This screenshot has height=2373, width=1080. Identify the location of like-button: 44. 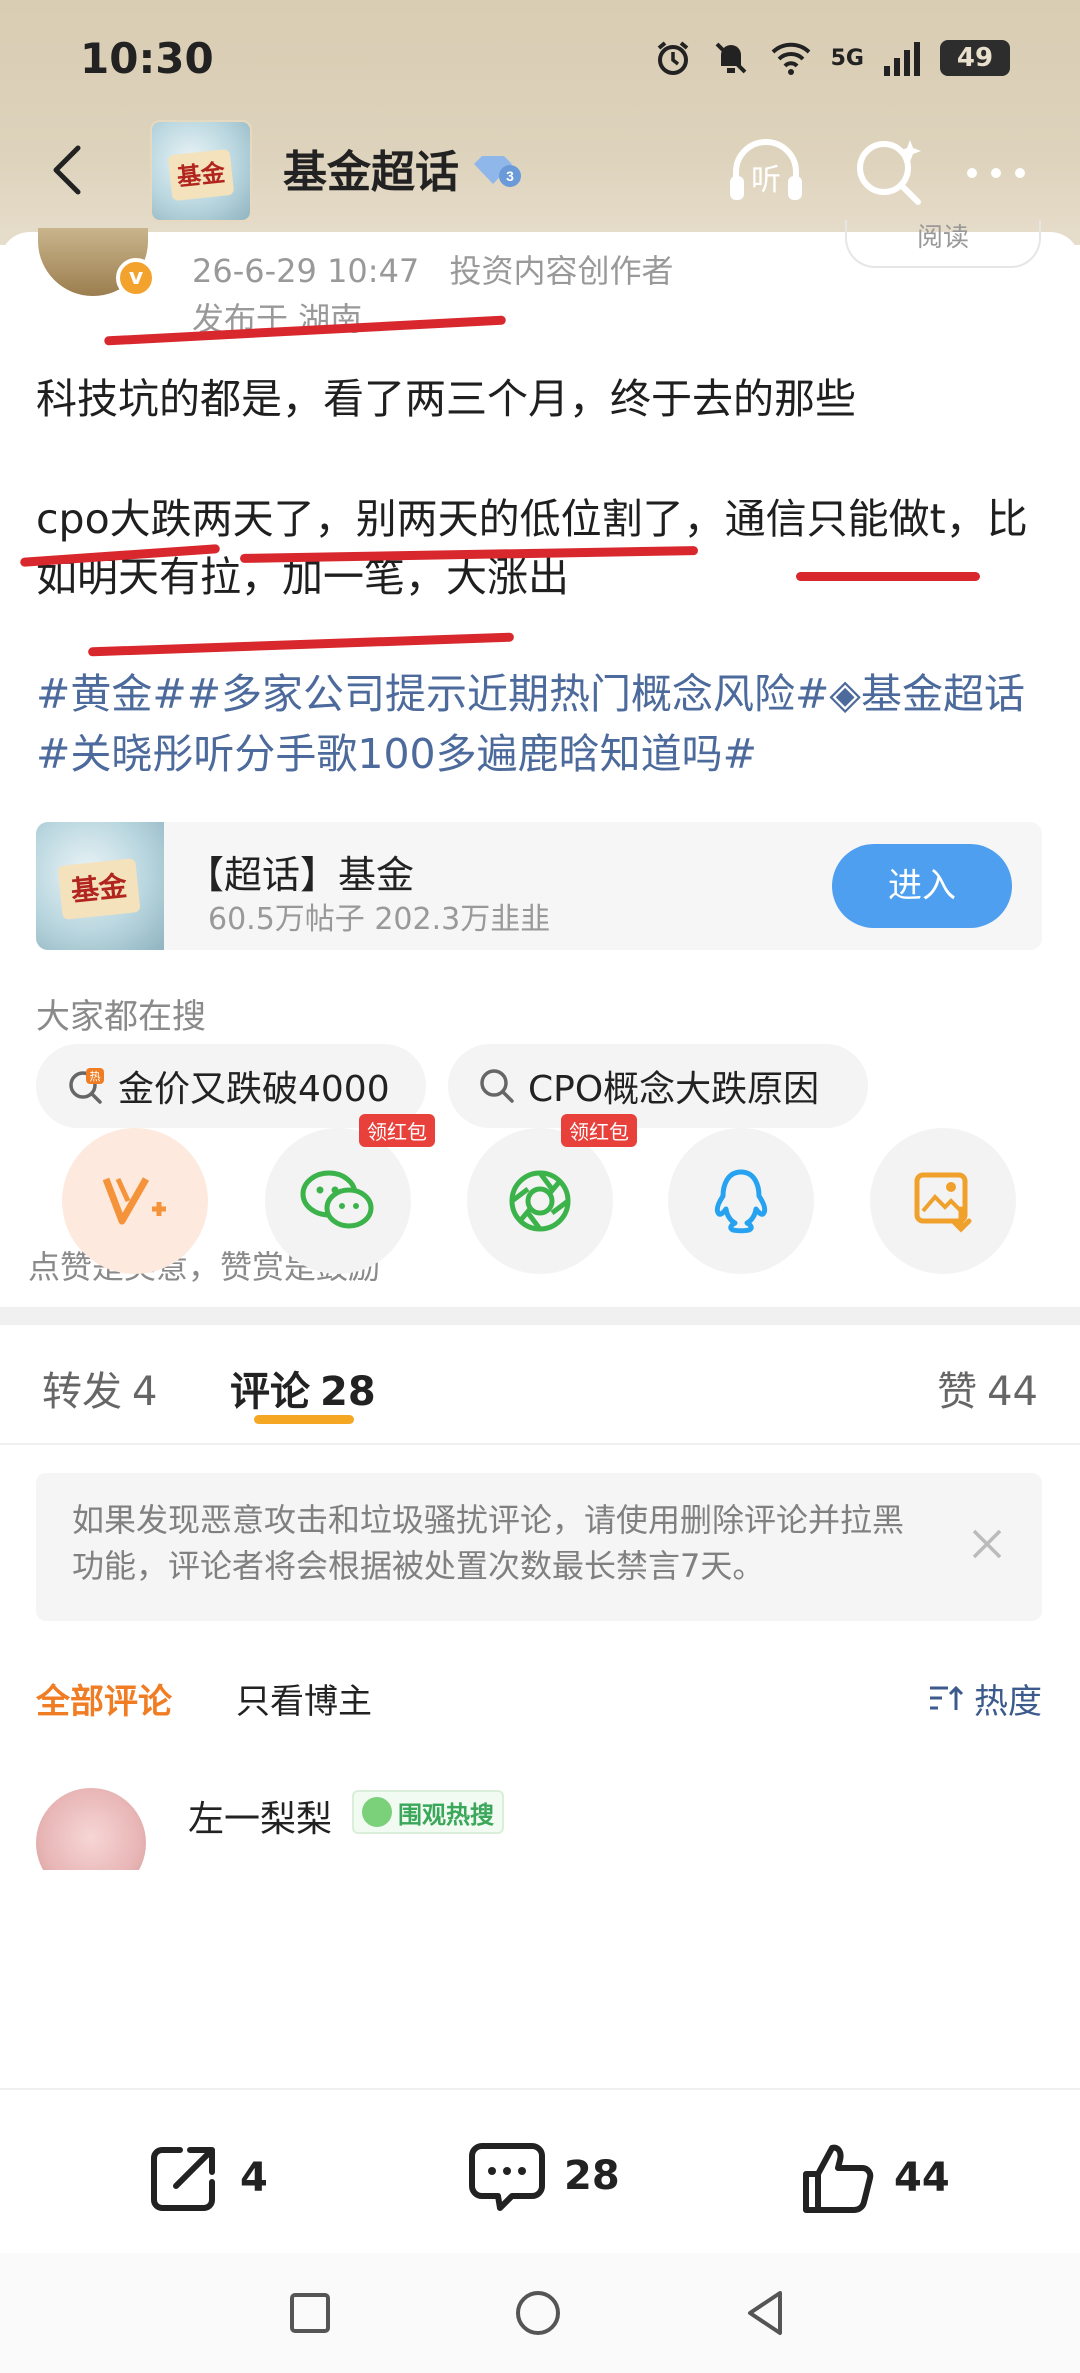
(875, 2178).